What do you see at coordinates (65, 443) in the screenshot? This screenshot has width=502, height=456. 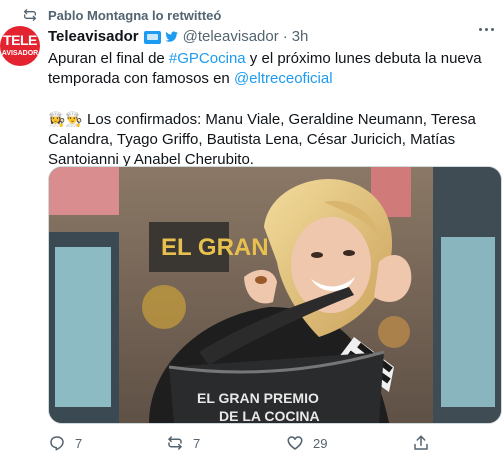 I see `reply-button: 7` at bounding box center [65, 443].